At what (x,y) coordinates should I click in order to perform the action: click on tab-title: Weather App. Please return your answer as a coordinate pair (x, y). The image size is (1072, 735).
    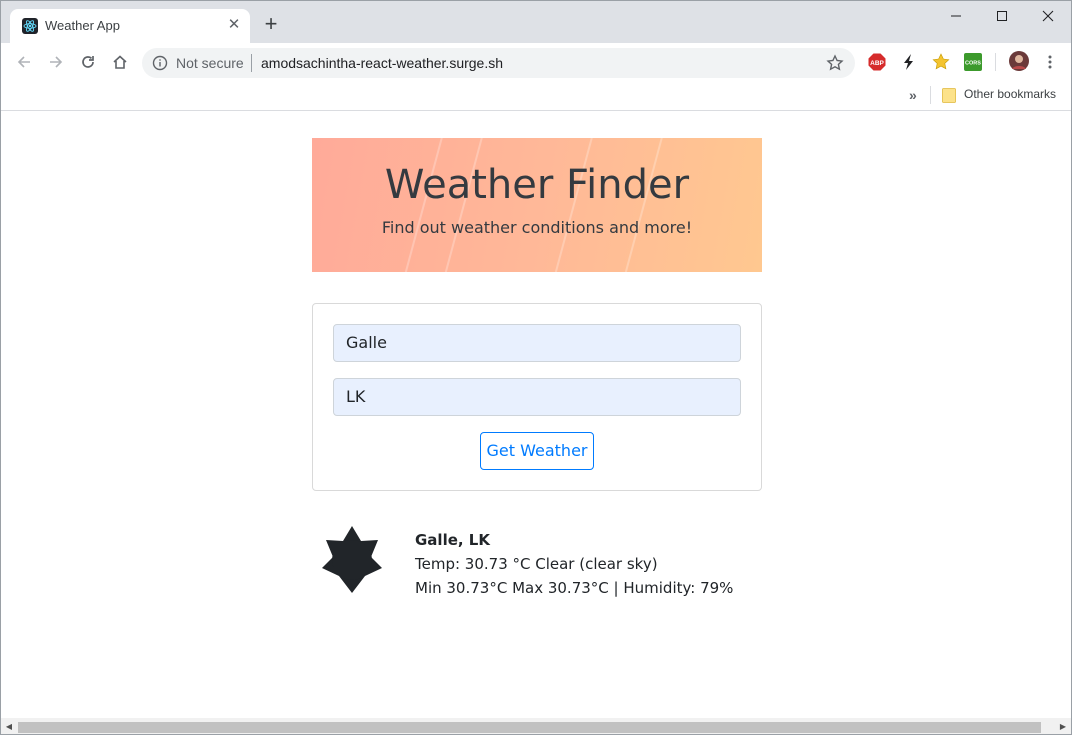
    Looking at the image, I should click on (82, 25).